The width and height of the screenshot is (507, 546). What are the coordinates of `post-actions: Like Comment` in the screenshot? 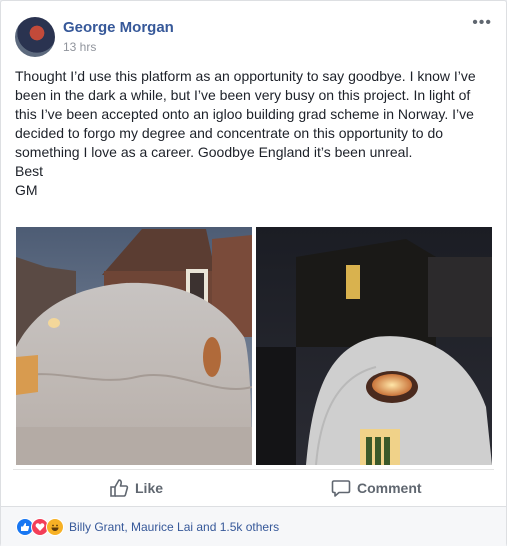 It's located at (253, 486).